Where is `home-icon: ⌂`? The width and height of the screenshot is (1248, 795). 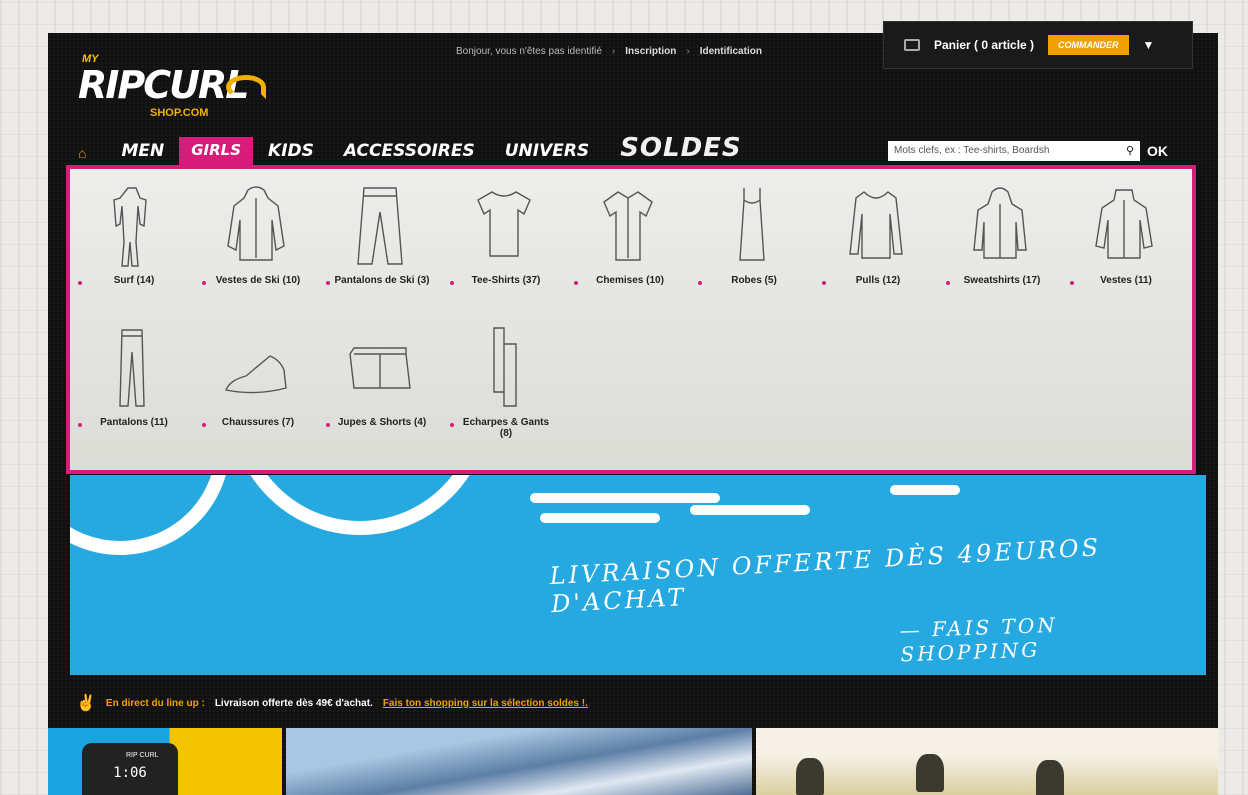
home-icon: ⌂ is located at coordinates (82, 156).